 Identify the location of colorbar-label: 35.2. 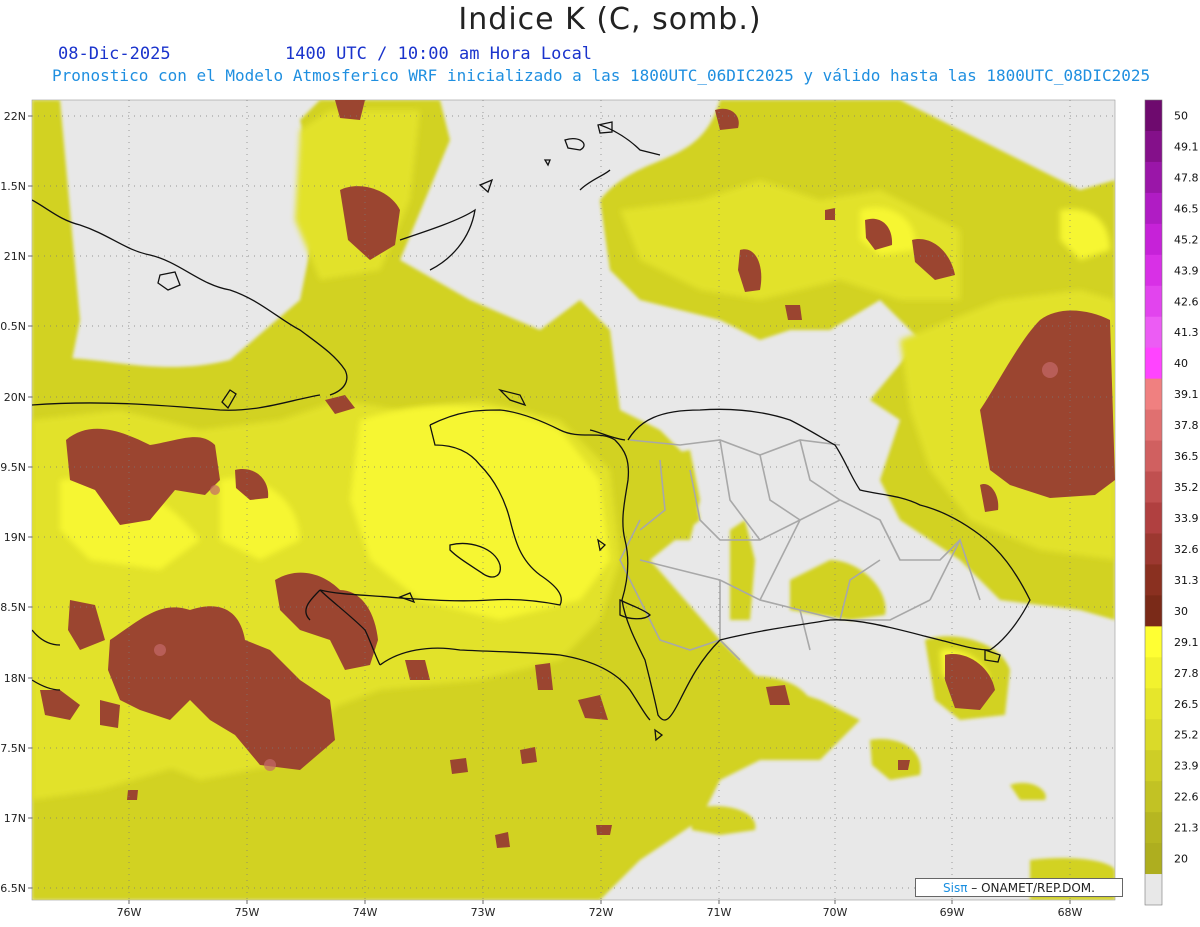
(1186, 487).